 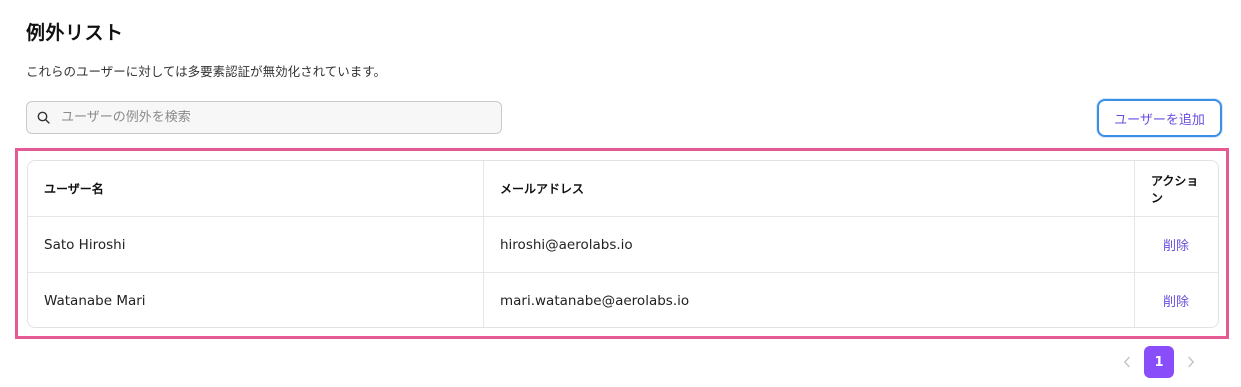 What do you see at coordinates (1159, 118) in the screenshot?
I see `add-user-button: ユーザーを追加` at bounding box center [1159, 118].